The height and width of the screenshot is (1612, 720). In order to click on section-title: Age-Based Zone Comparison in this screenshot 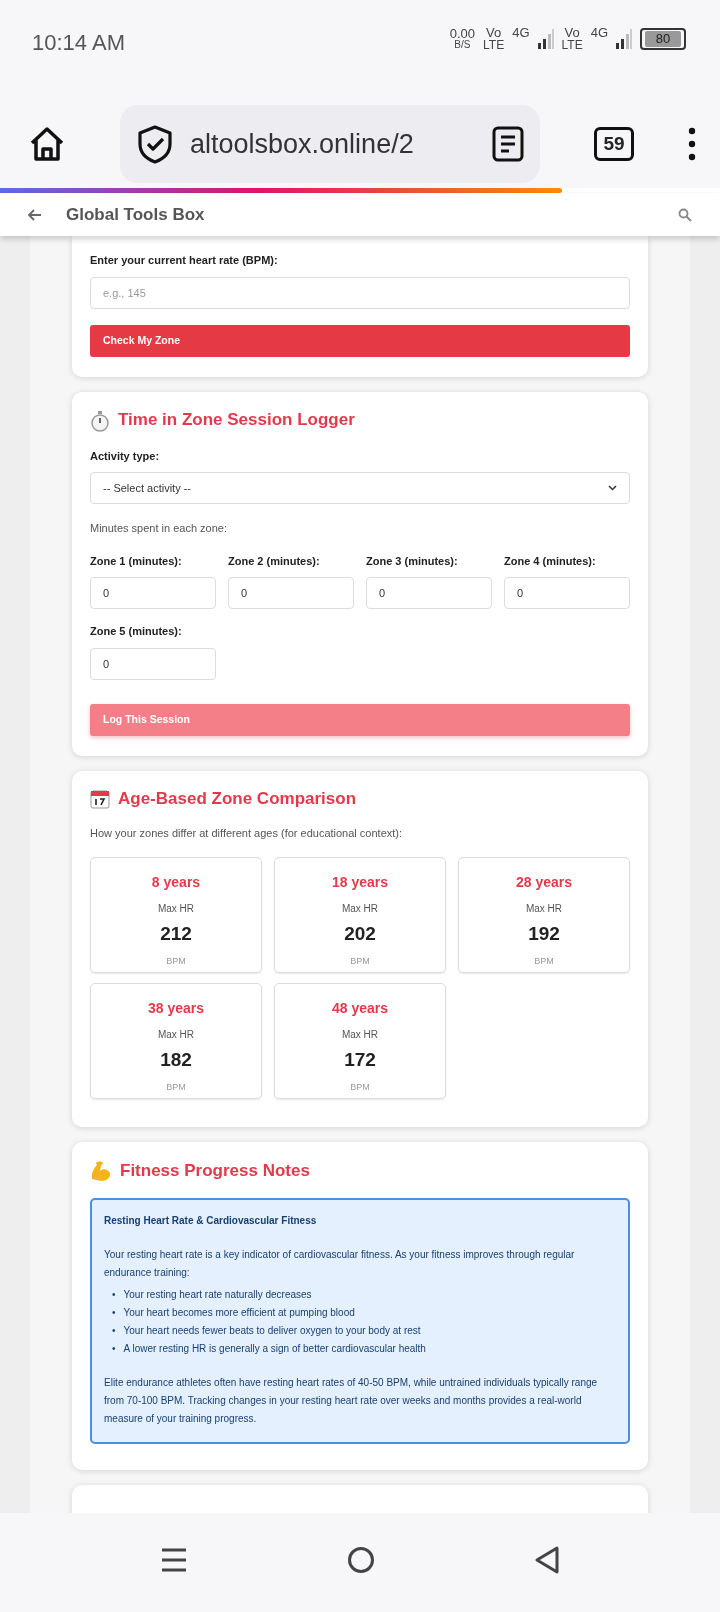, I will do `click(237, 798)`.